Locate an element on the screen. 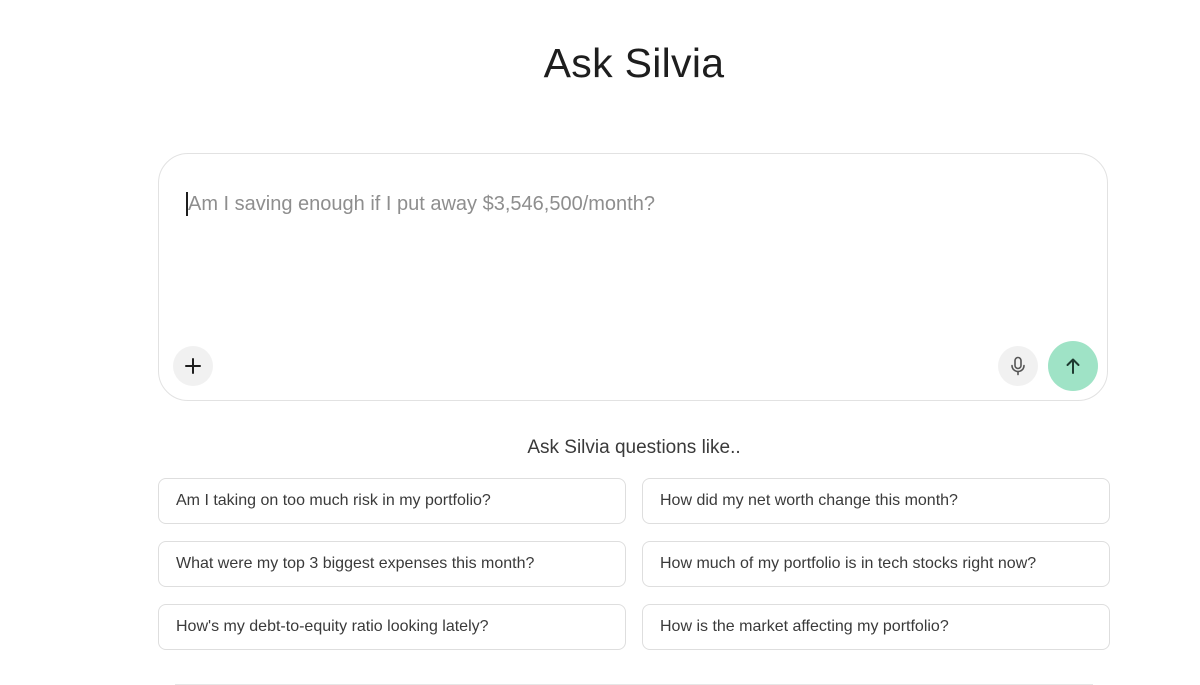 This screenshot has height=685, width=1200. suggestions-heading: Ask Silvia questions like.. is located at coordinates (634, 447).